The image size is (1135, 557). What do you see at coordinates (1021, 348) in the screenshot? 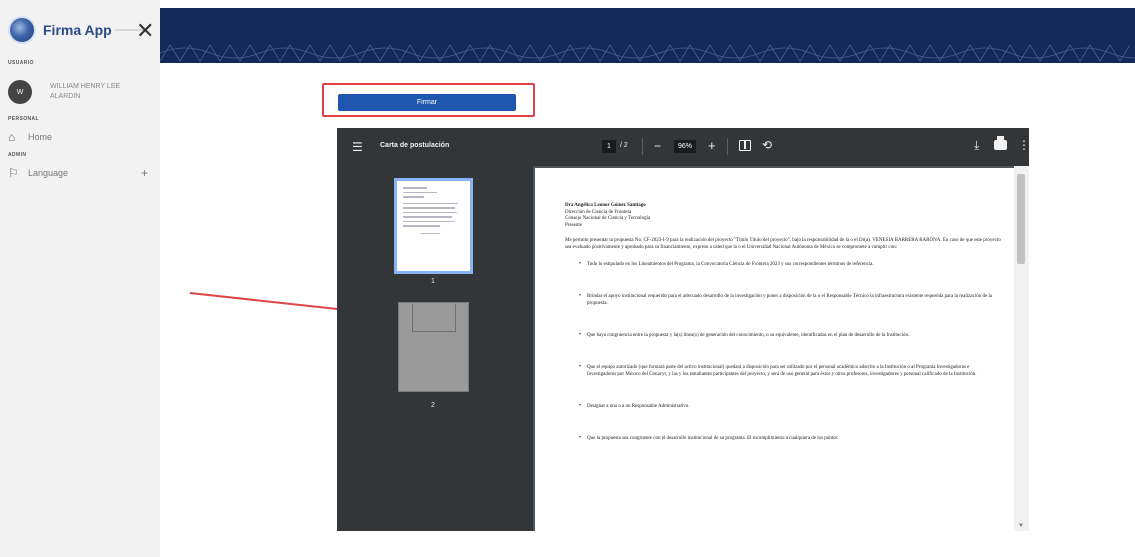
I see `scrollbar: ▼` at bounding box center [1021, 348].